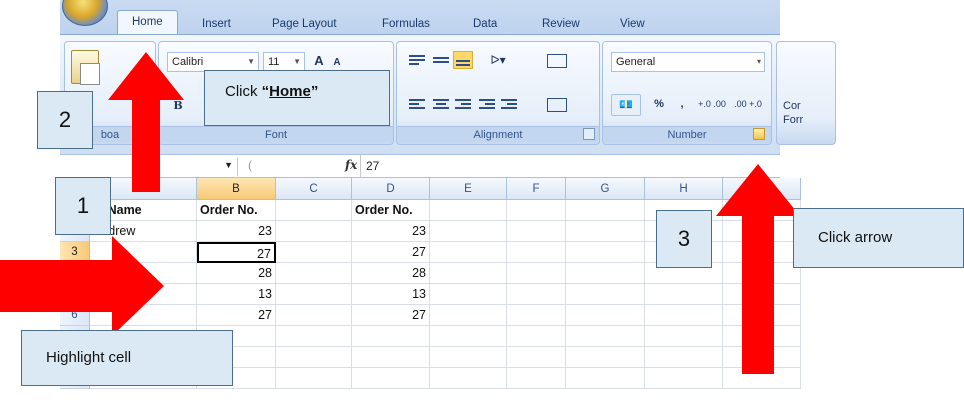  What do you see at coordinates (605, 252) in the screenshot?
I see `cell-g3` at bounding box center [605, 252].